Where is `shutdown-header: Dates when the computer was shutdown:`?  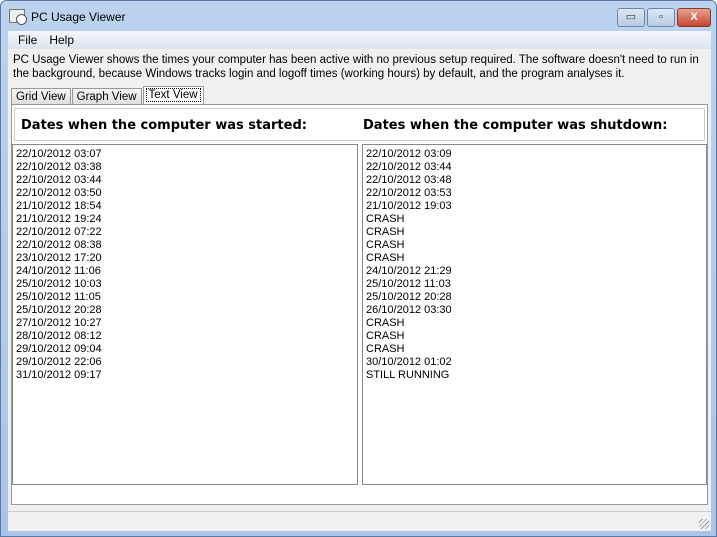 shutdown-header: Dates when the computer was shutdown: is located at coordinates (515, 125).